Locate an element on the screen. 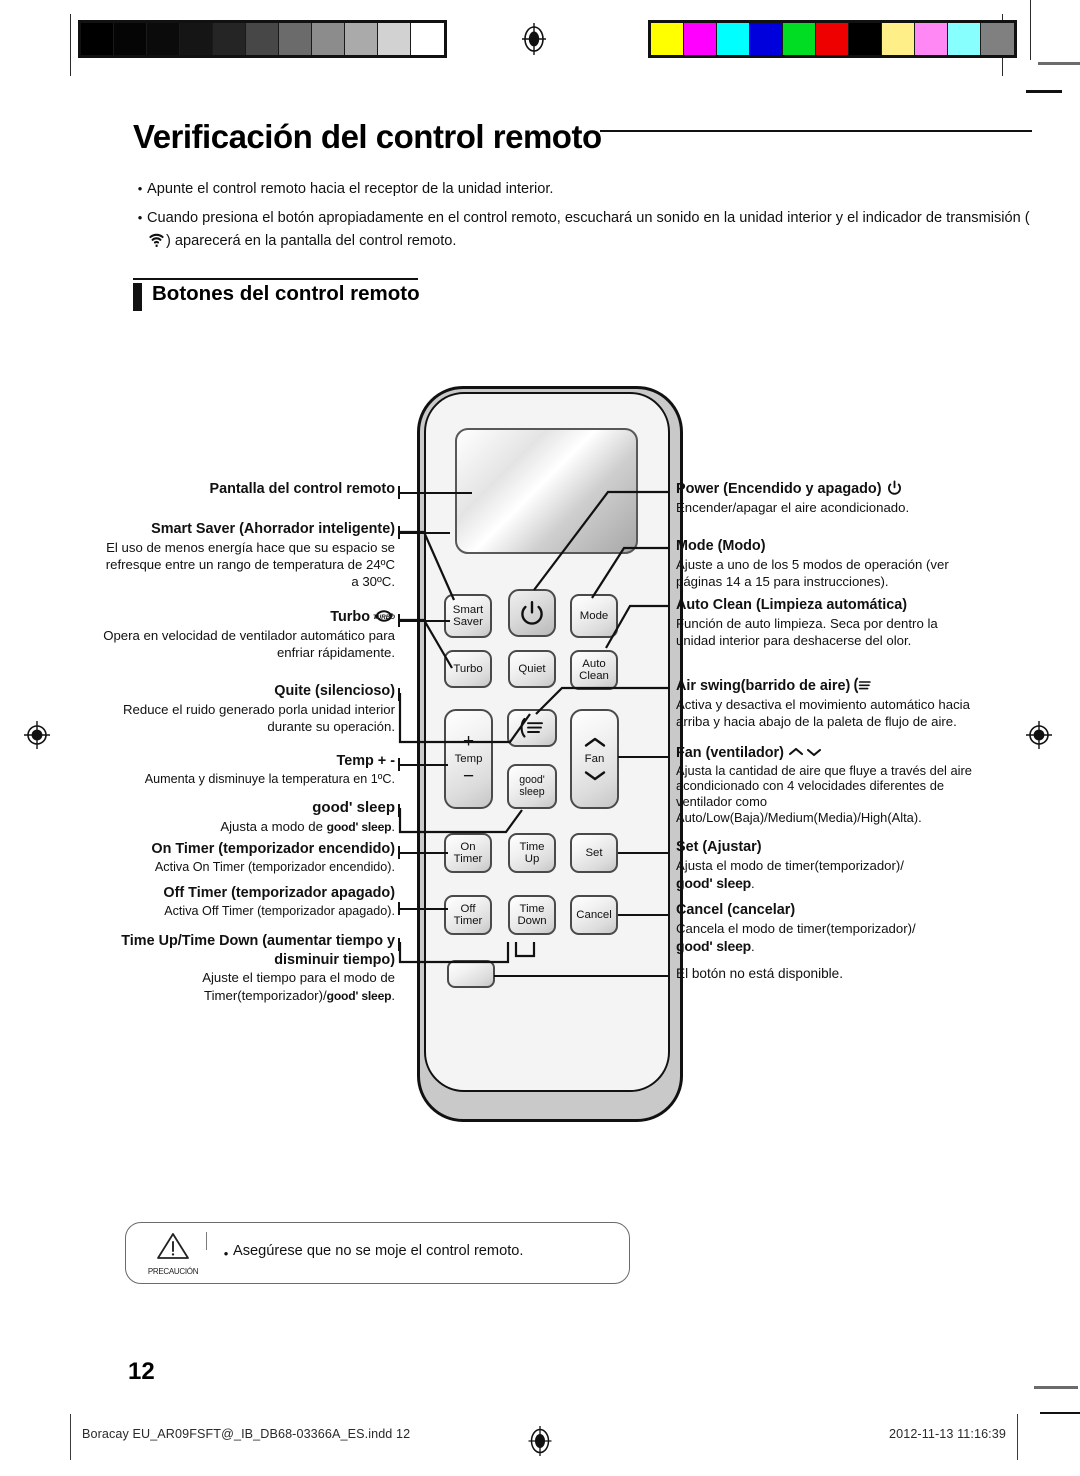 The image size is (1080, 1476). remote-button-set: Set is located at coordinates (594, 853).